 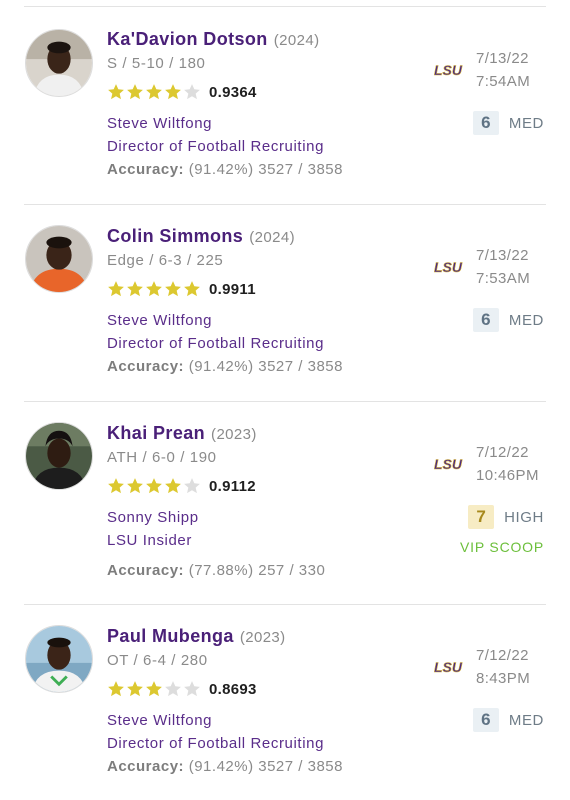 What do you see at coordinates (503, 678) in the screenshot?
I see `prediction-time: 8:43PM` at bounding box center [503, 678].